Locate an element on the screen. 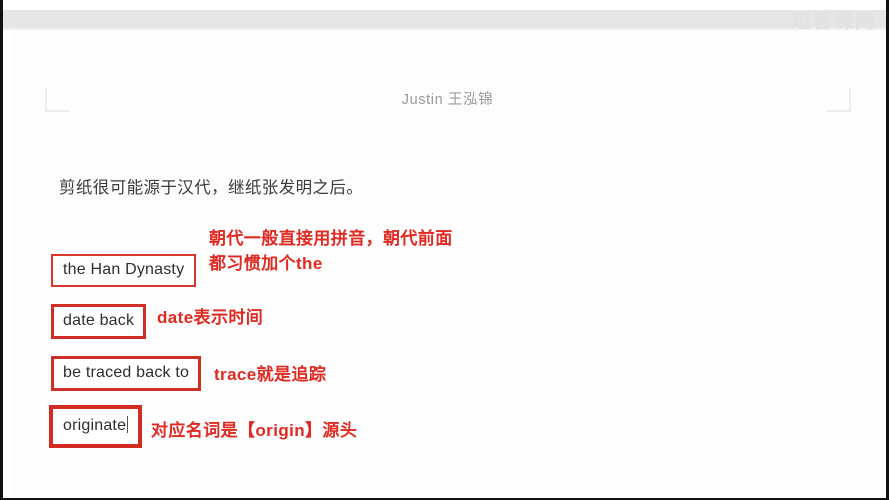  annotation-note-line: date表示时间 is located at coordinates (210, 317).